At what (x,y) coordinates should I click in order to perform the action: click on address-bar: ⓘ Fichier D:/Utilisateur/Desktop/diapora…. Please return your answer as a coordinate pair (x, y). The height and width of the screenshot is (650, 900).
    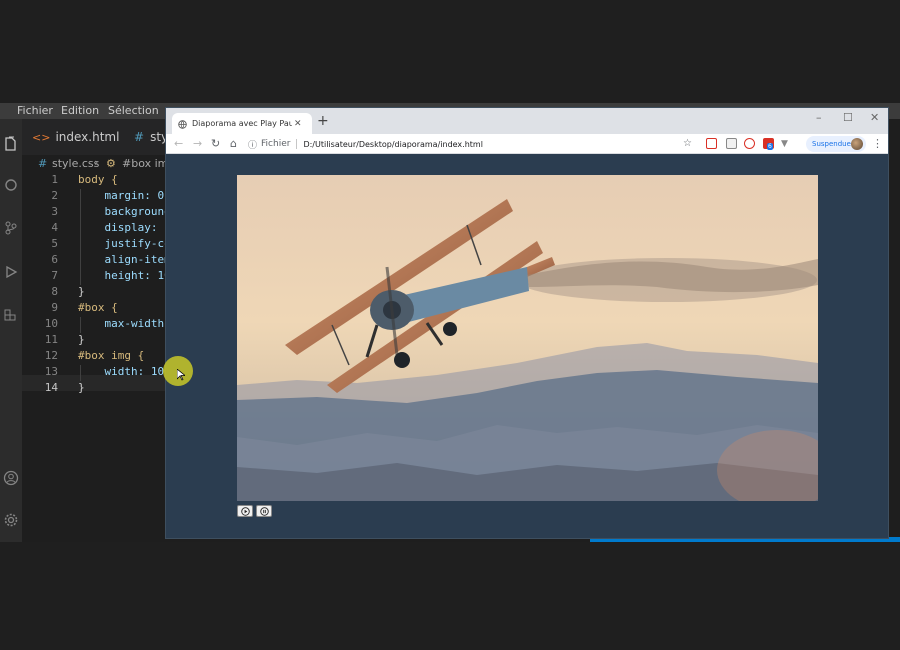
    Looking at the image, I should click on (473, 144).